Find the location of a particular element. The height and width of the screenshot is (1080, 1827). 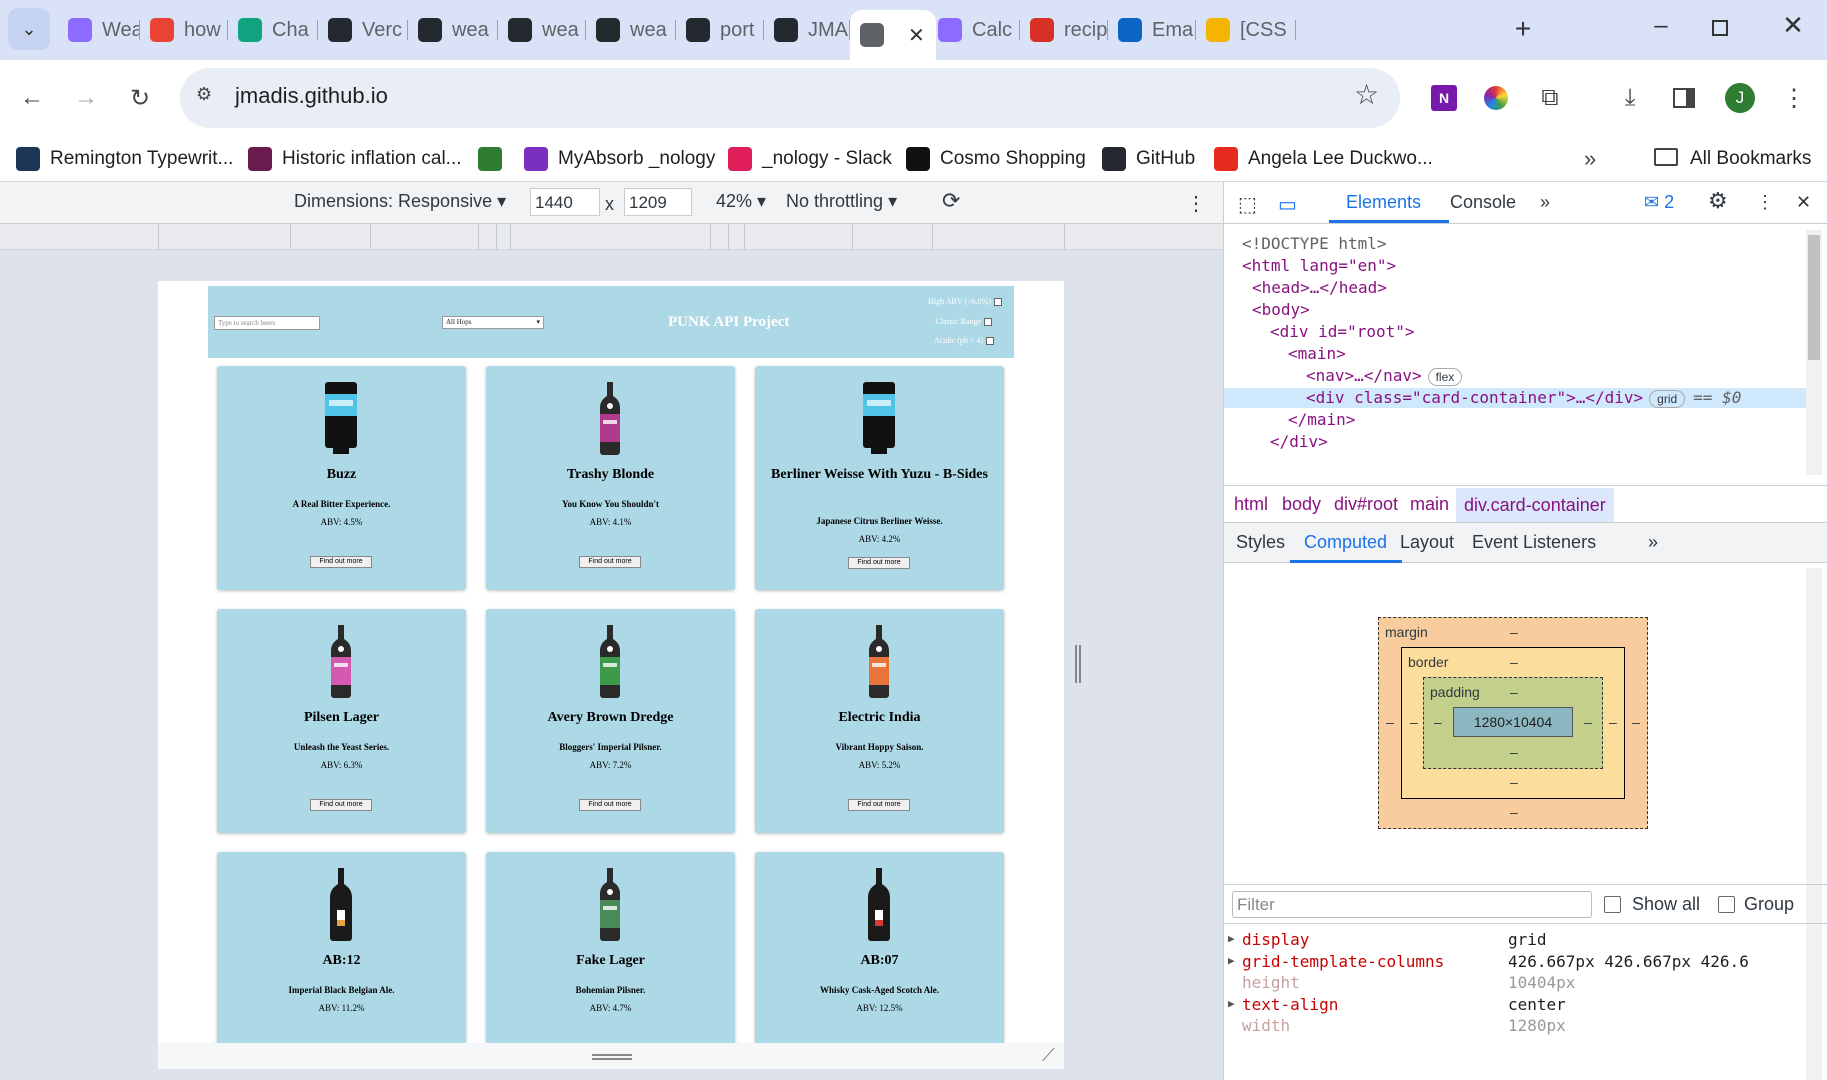

breadcrumb-main: main is located at coordinates (1429, 504).